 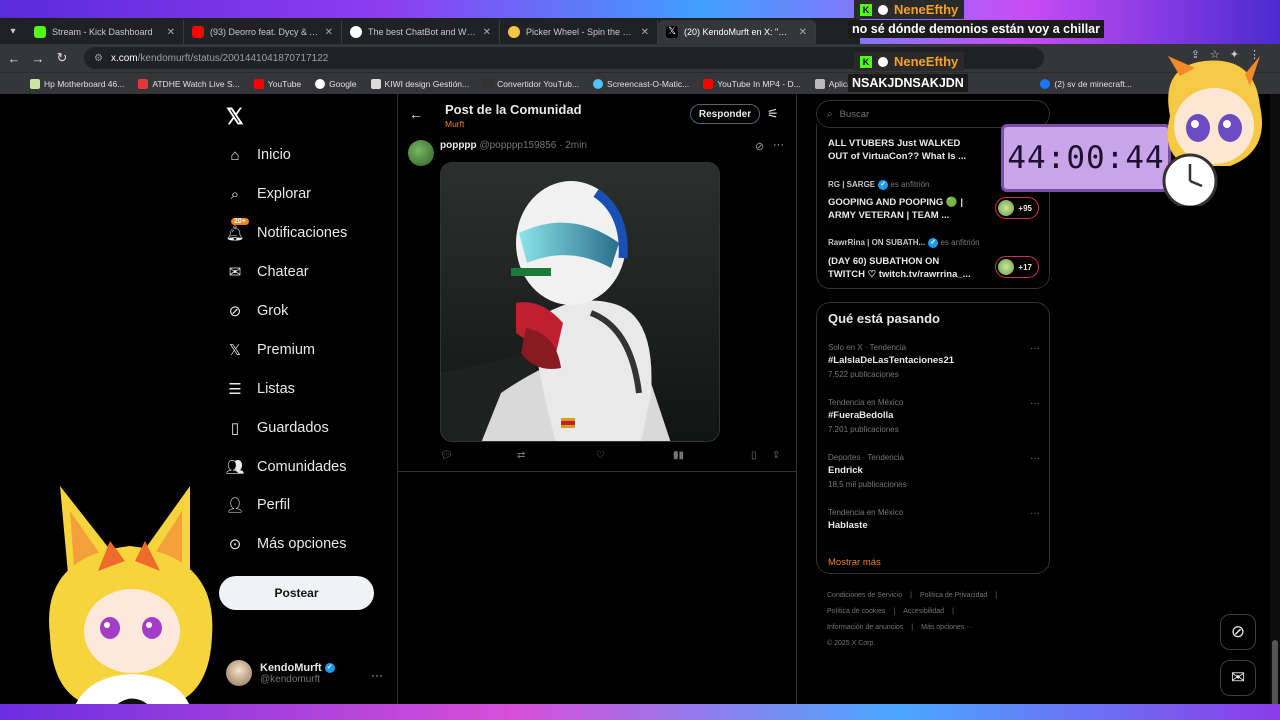 What do you see at coordinates (759, 146) in the screenshot?
I see `grok-icon: ⊘` at bounding box center [759, 146].